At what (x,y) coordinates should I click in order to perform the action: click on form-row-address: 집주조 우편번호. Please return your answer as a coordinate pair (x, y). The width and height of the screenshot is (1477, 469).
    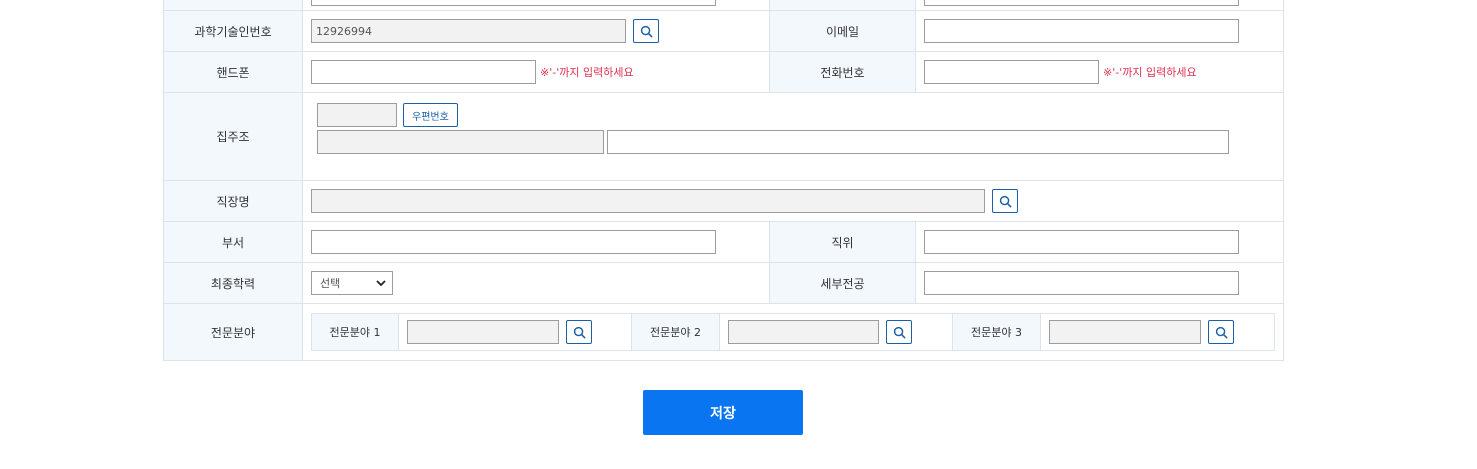
    Looking at the image, I should click on (723, 136).